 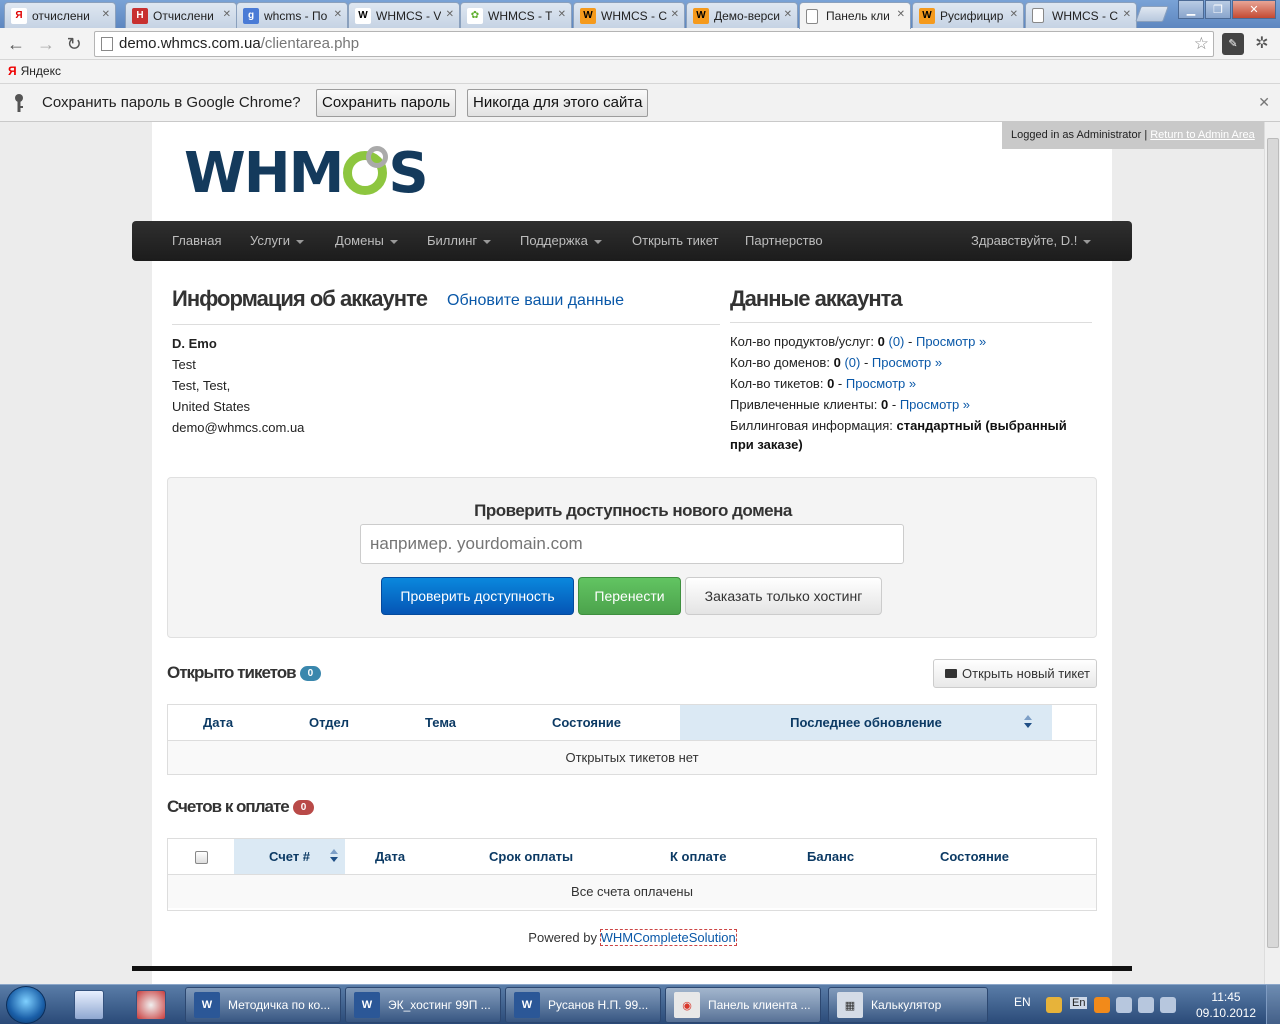 What do you see at coordinates (855, 15) in the screenshot?
I see `browser-tab: Панель кли ✕` at bounding box center [855, 15].